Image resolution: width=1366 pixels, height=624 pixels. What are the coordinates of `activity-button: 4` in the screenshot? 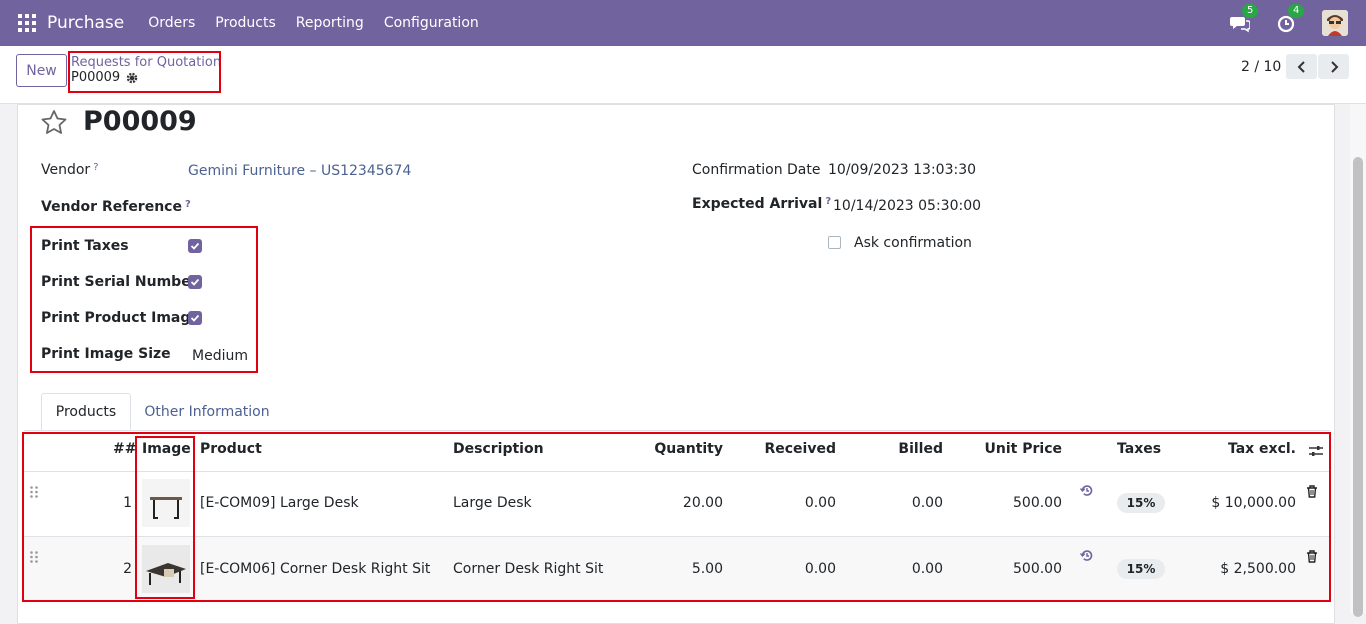 It's located at (1290, 18).